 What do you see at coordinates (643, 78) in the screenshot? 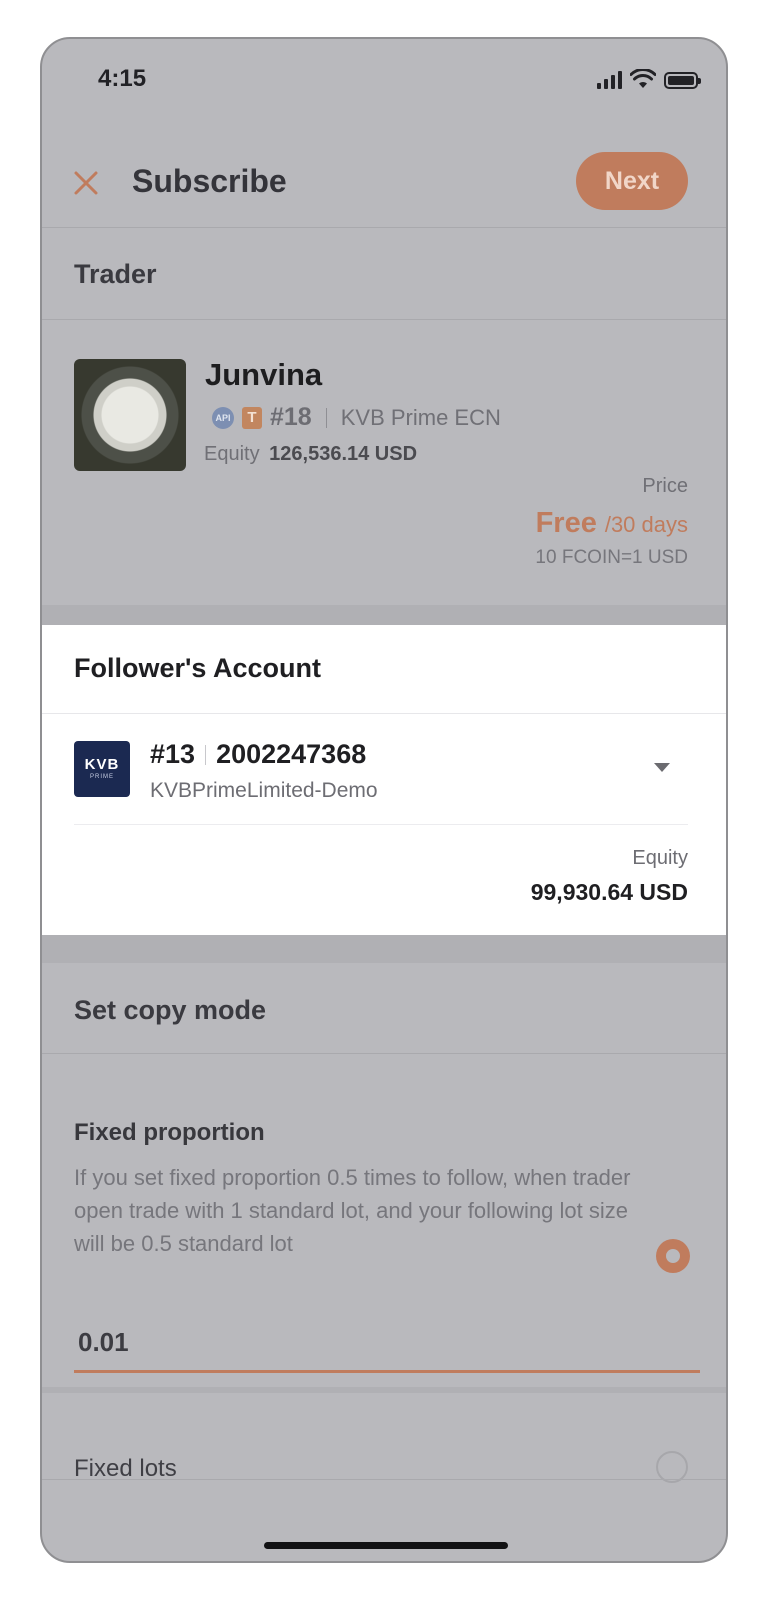
I see `wifi-icon` at bounding box center [643, 78].